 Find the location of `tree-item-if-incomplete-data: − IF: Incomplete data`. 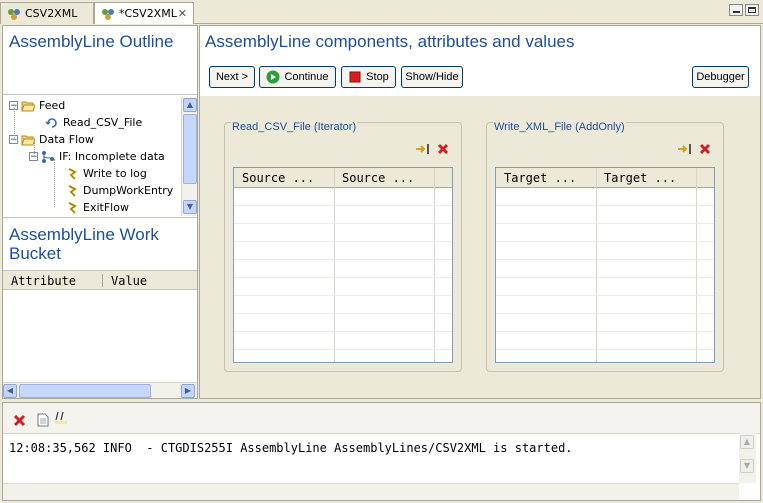

tree-item-if-incomplete-data: − IF: Incomplete data is located at coordinates (97, 156).